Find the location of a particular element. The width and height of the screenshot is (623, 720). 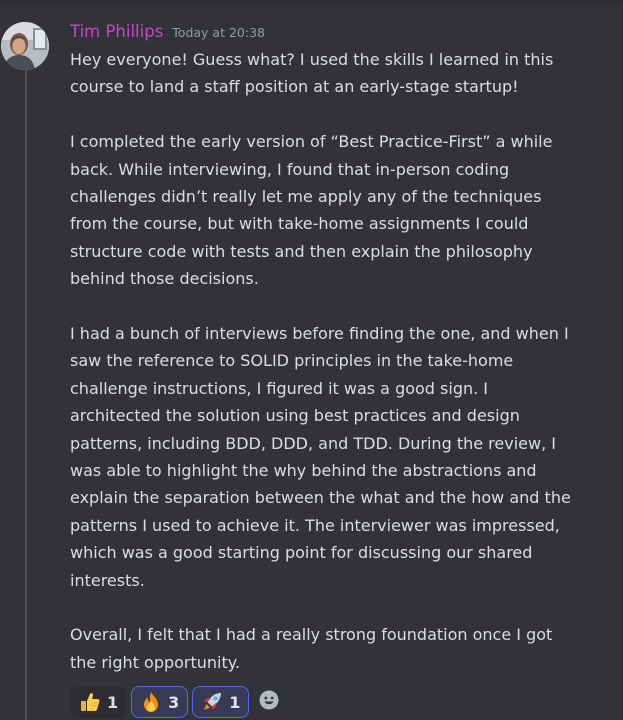

reaction-thumbs-up: 1 is located at coordinates (99, 702).